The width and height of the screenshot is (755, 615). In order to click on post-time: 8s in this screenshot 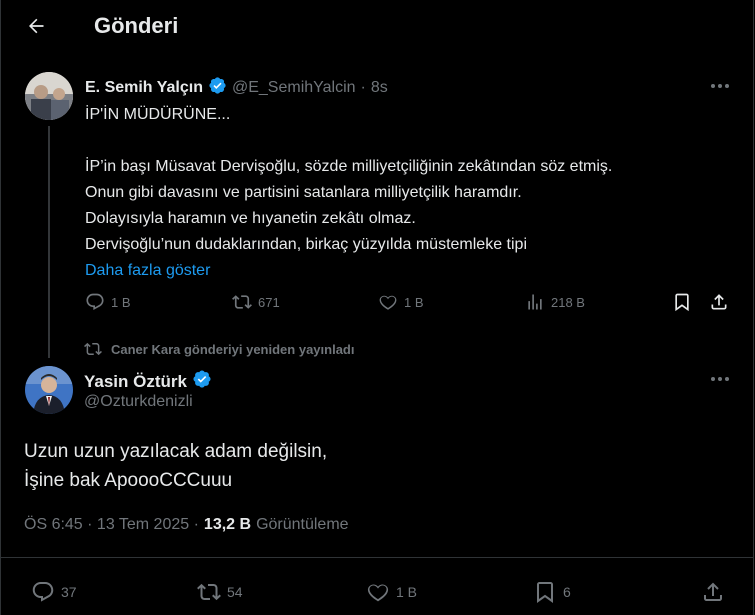, I will do `click(379, 88)`.